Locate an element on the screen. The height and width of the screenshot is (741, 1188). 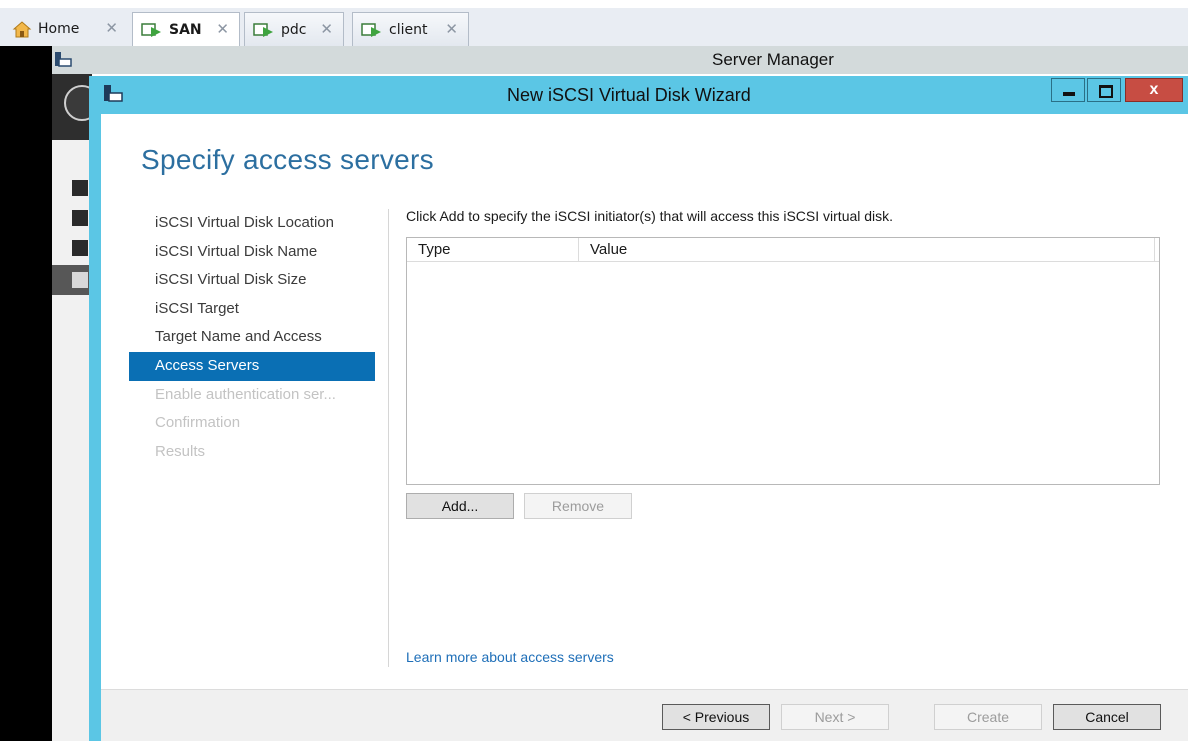
wizard-app-icon is located at coordinates (113, 93).